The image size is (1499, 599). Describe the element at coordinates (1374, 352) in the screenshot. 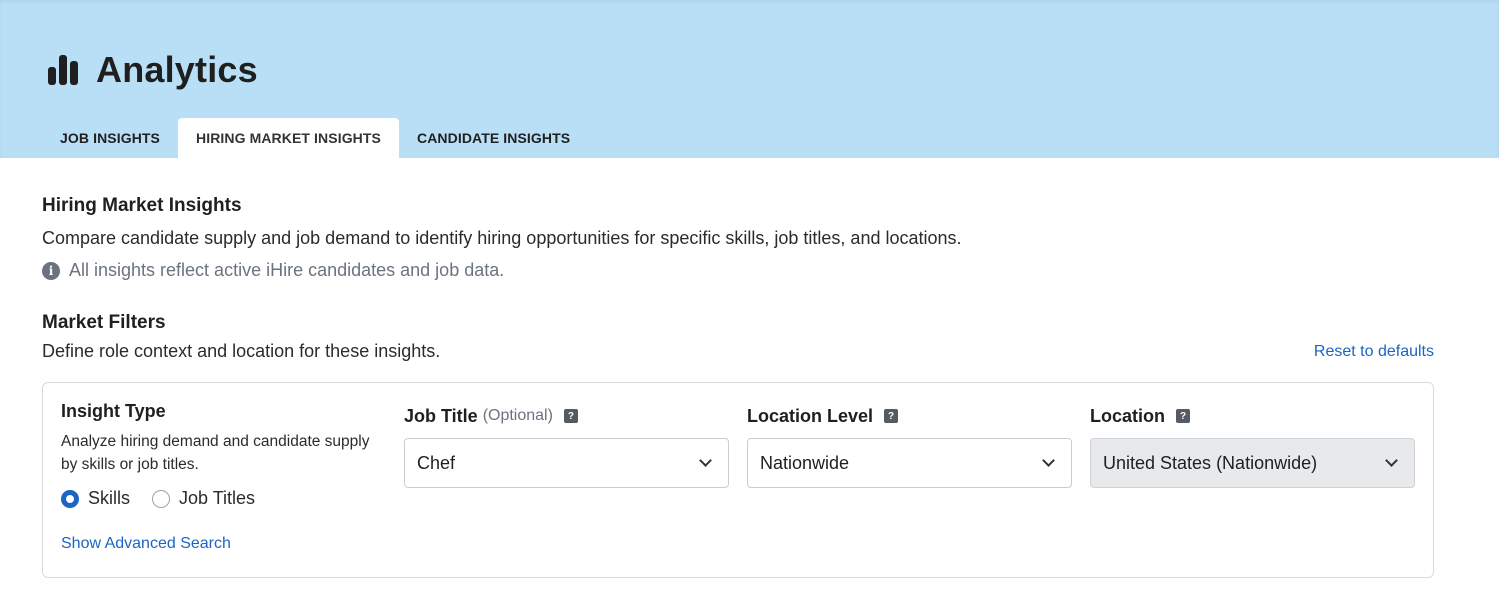

I see `reset-defaults-link: Reset to defaults` at that location.